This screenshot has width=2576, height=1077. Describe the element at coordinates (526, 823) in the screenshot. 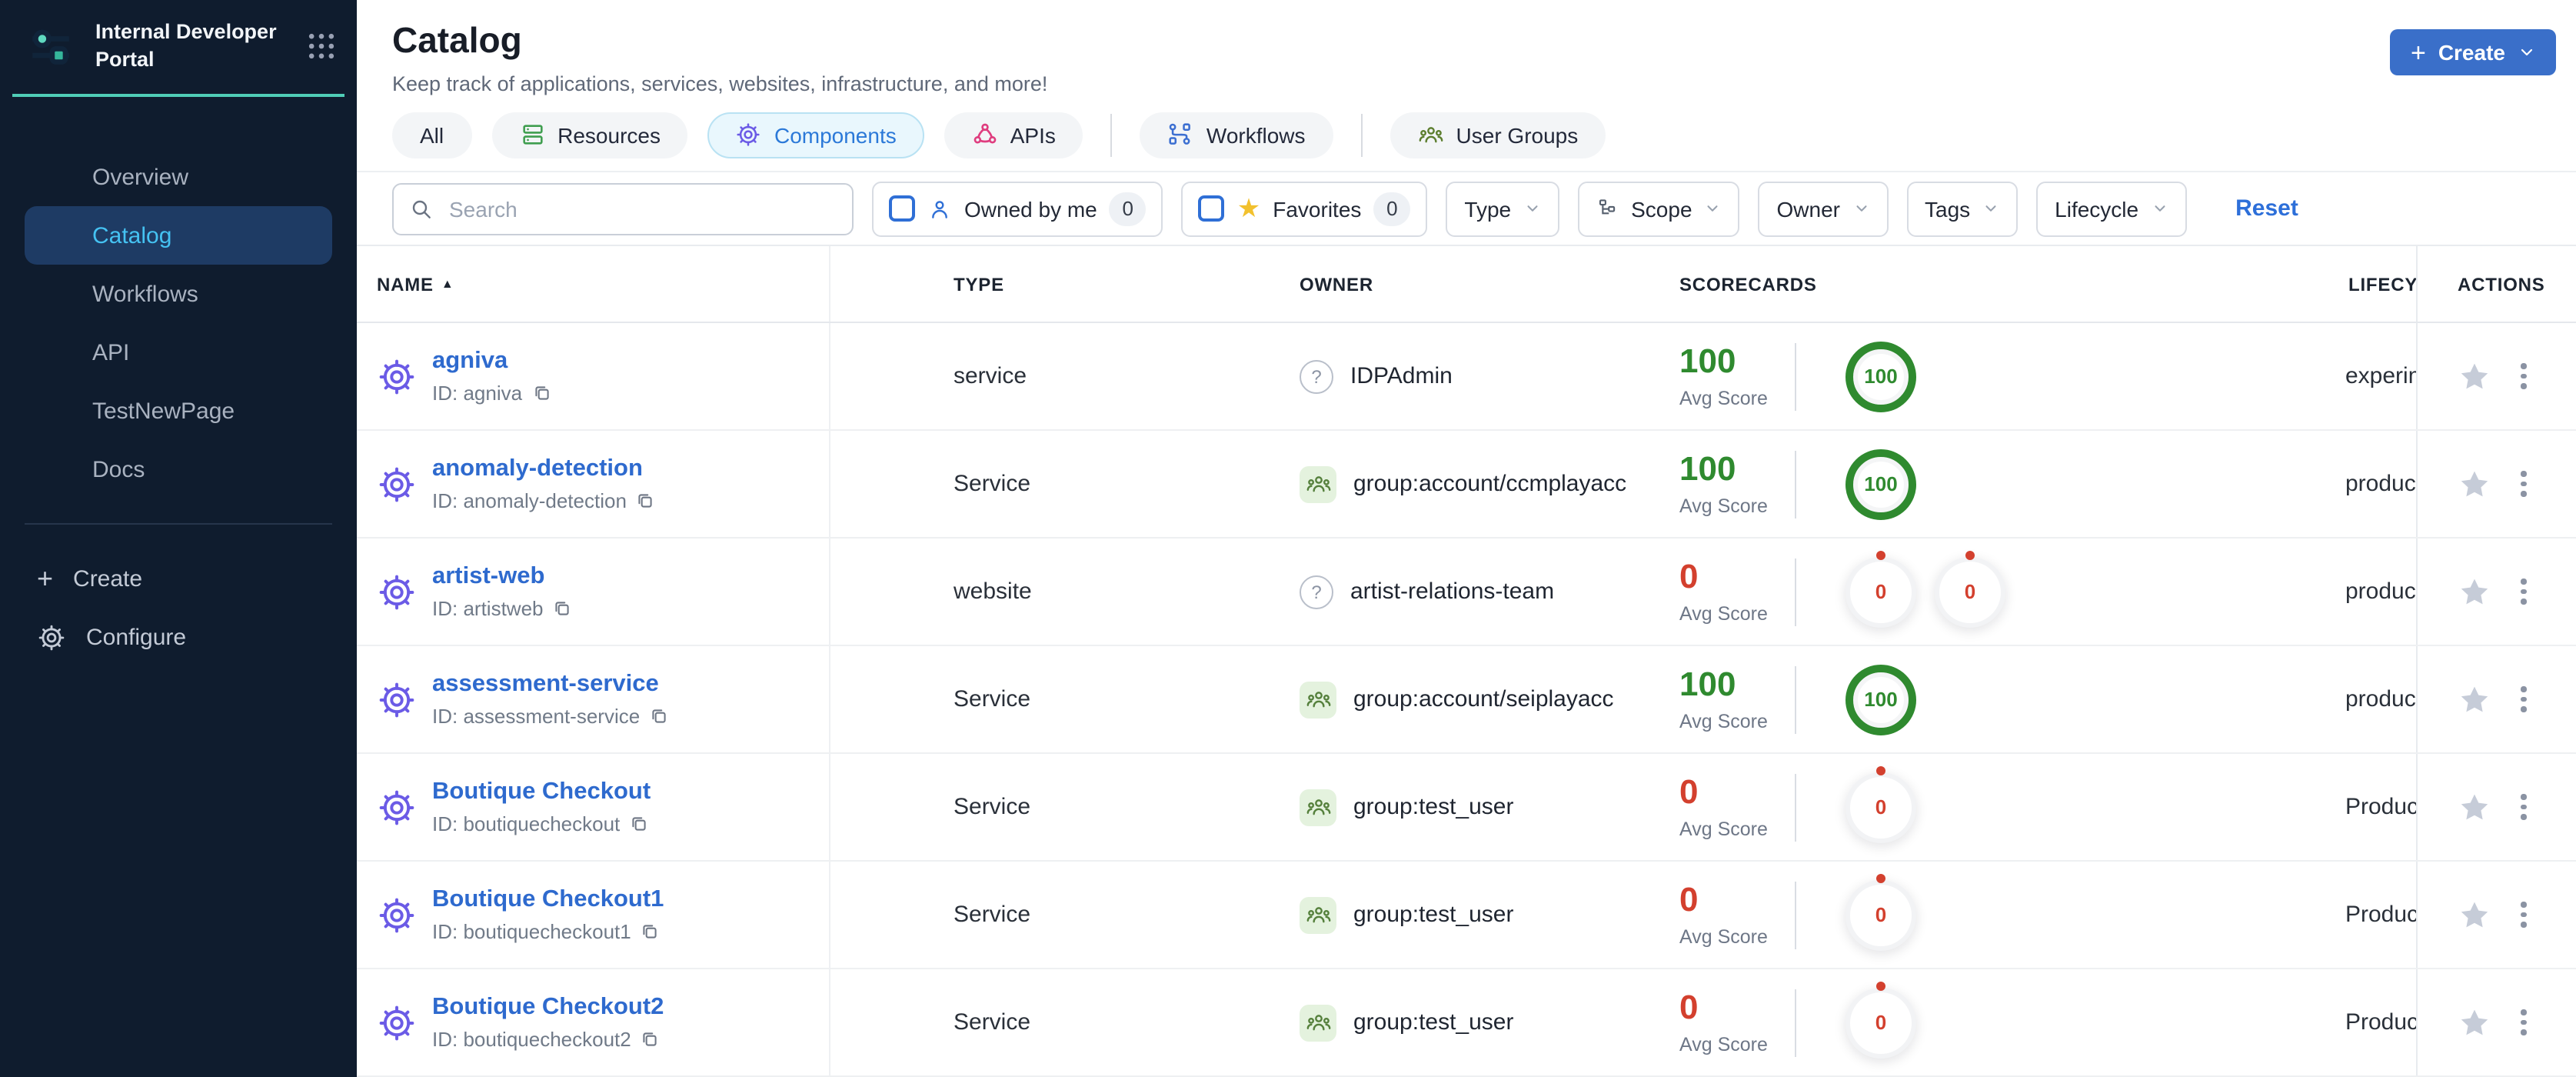

I see `component-id: ID: boutiquecheckout` at that location.